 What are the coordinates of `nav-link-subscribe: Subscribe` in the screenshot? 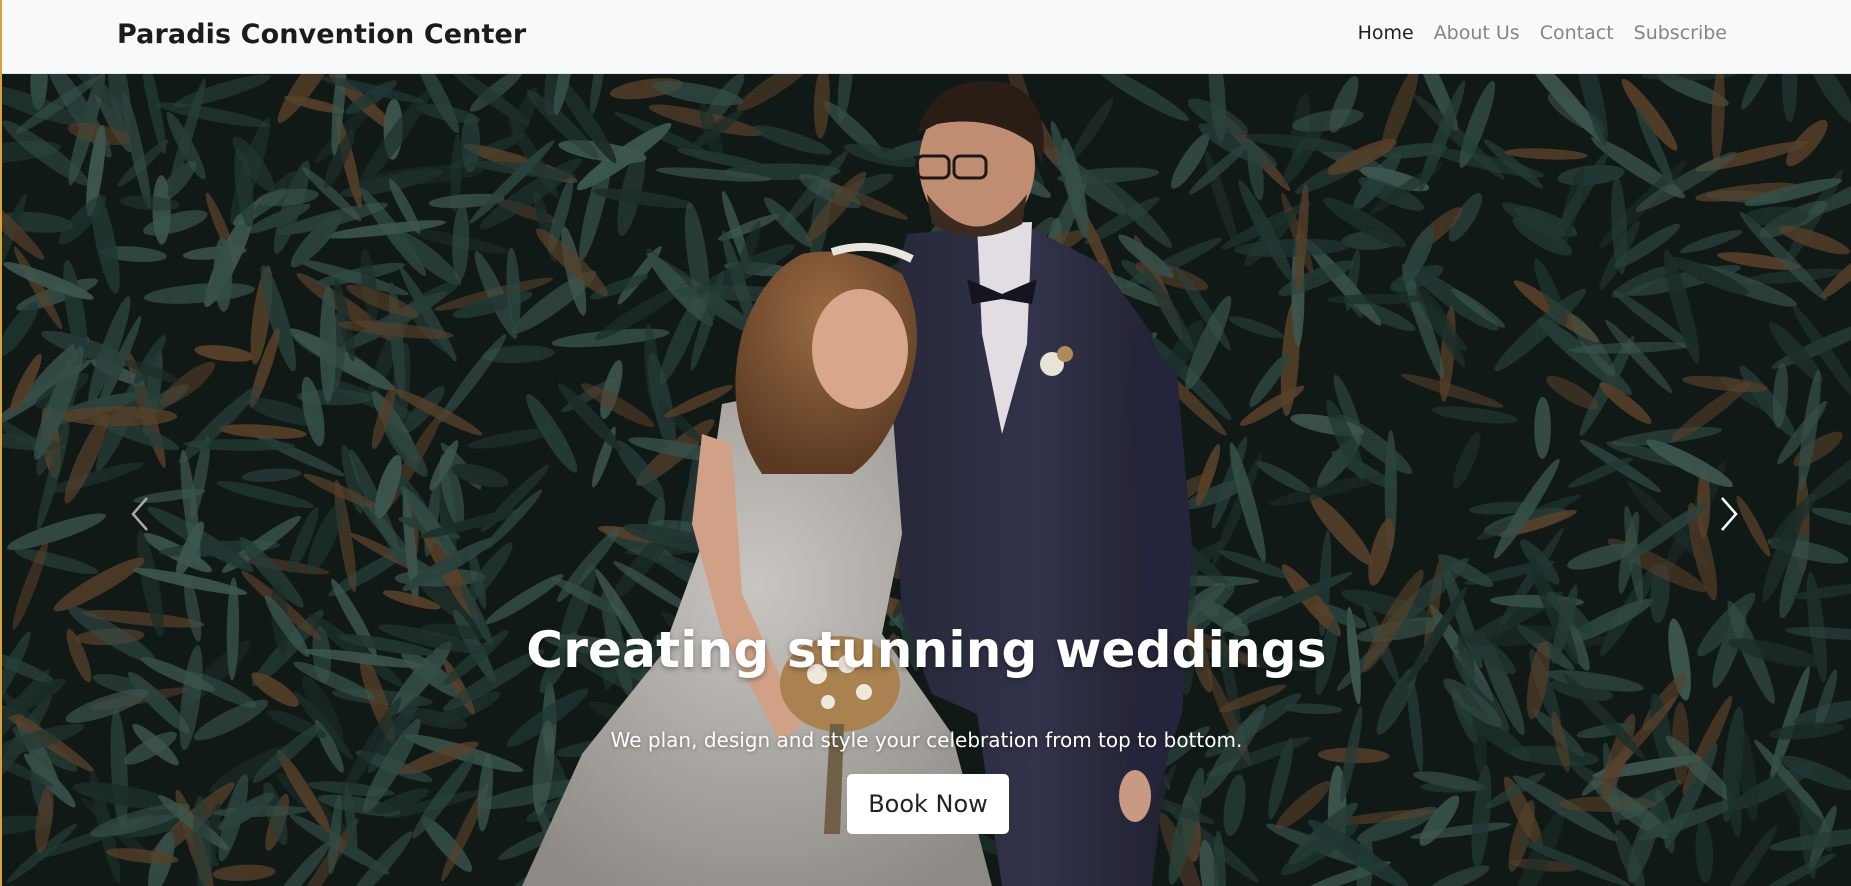 It's located at (1680, 33).